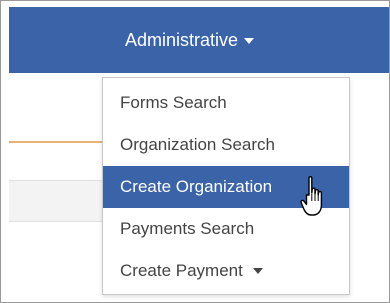 The width and height of the screenshot is (390, 303). I want to click on background-panel, so click(59, 201).